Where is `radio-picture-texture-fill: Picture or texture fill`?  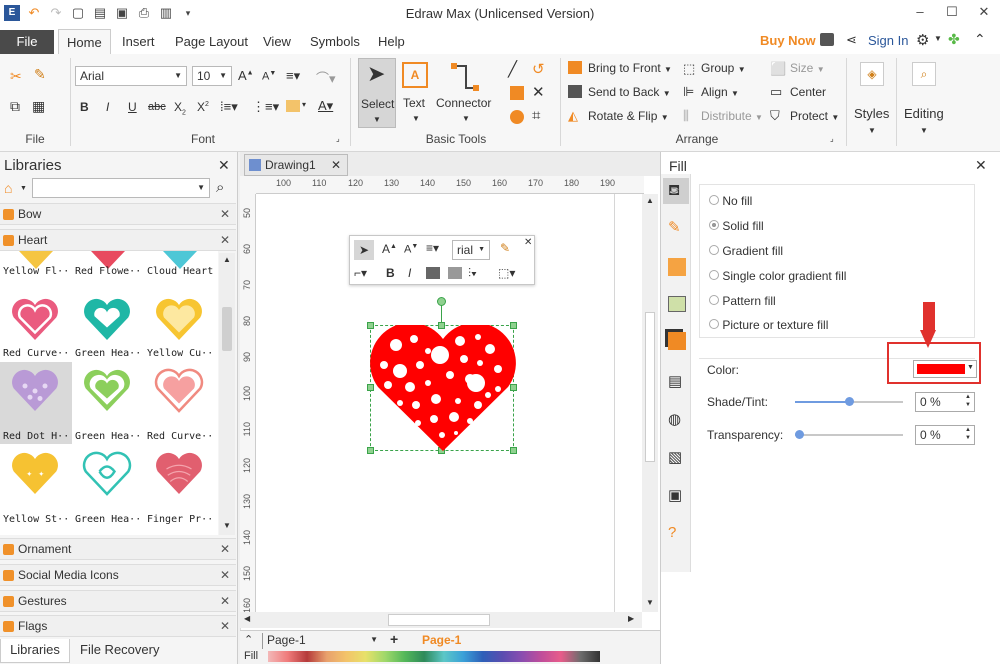
radio-picture-texture-fill: Picture or texture fill is located at coordinates (768, 325).